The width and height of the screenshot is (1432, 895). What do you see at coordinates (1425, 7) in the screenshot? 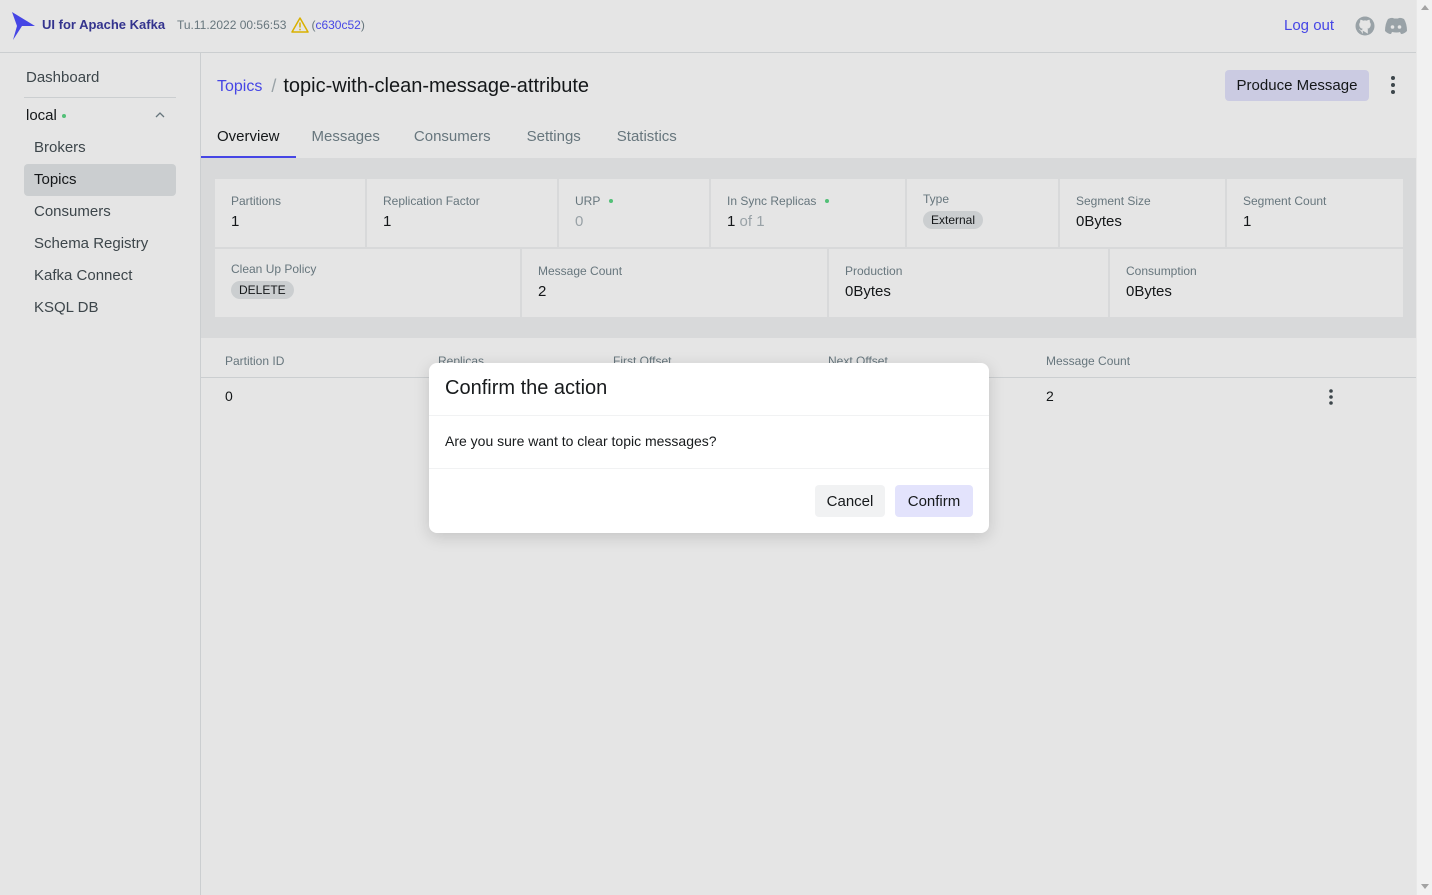
I see `scroll-up-icon` at bounding box center [1425, 7].